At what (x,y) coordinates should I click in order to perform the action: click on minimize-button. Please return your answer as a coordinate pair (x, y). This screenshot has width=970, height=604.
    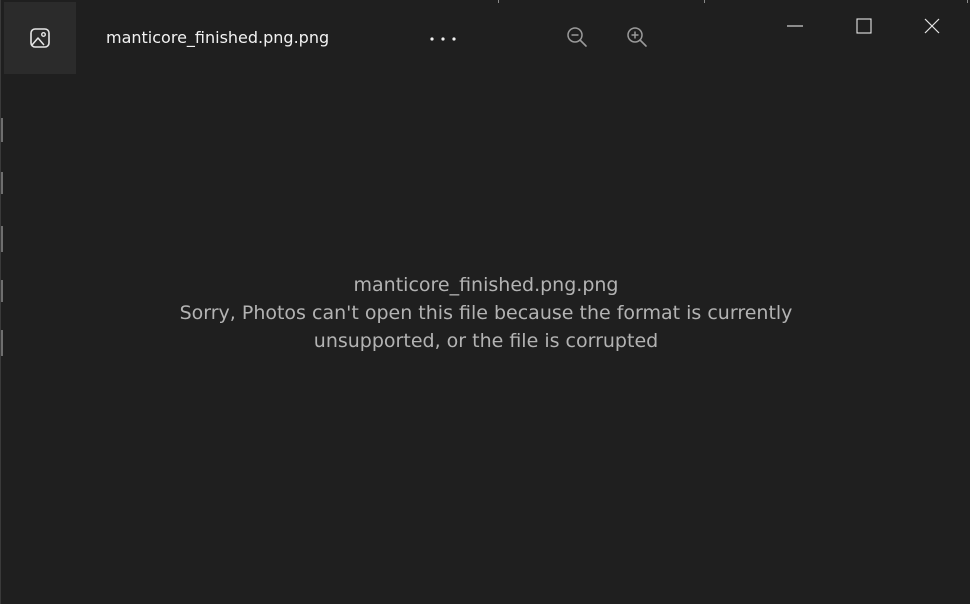
    Looking at the image, I should click on (795, 26).